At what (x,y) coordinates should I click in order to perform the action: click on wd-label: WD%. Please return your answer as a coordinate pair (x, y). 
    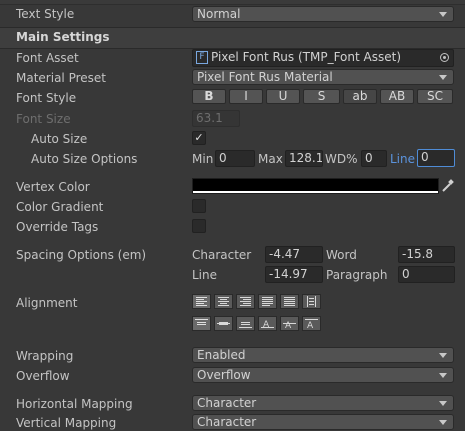
    Looking at the image, I should click on (341, 159).